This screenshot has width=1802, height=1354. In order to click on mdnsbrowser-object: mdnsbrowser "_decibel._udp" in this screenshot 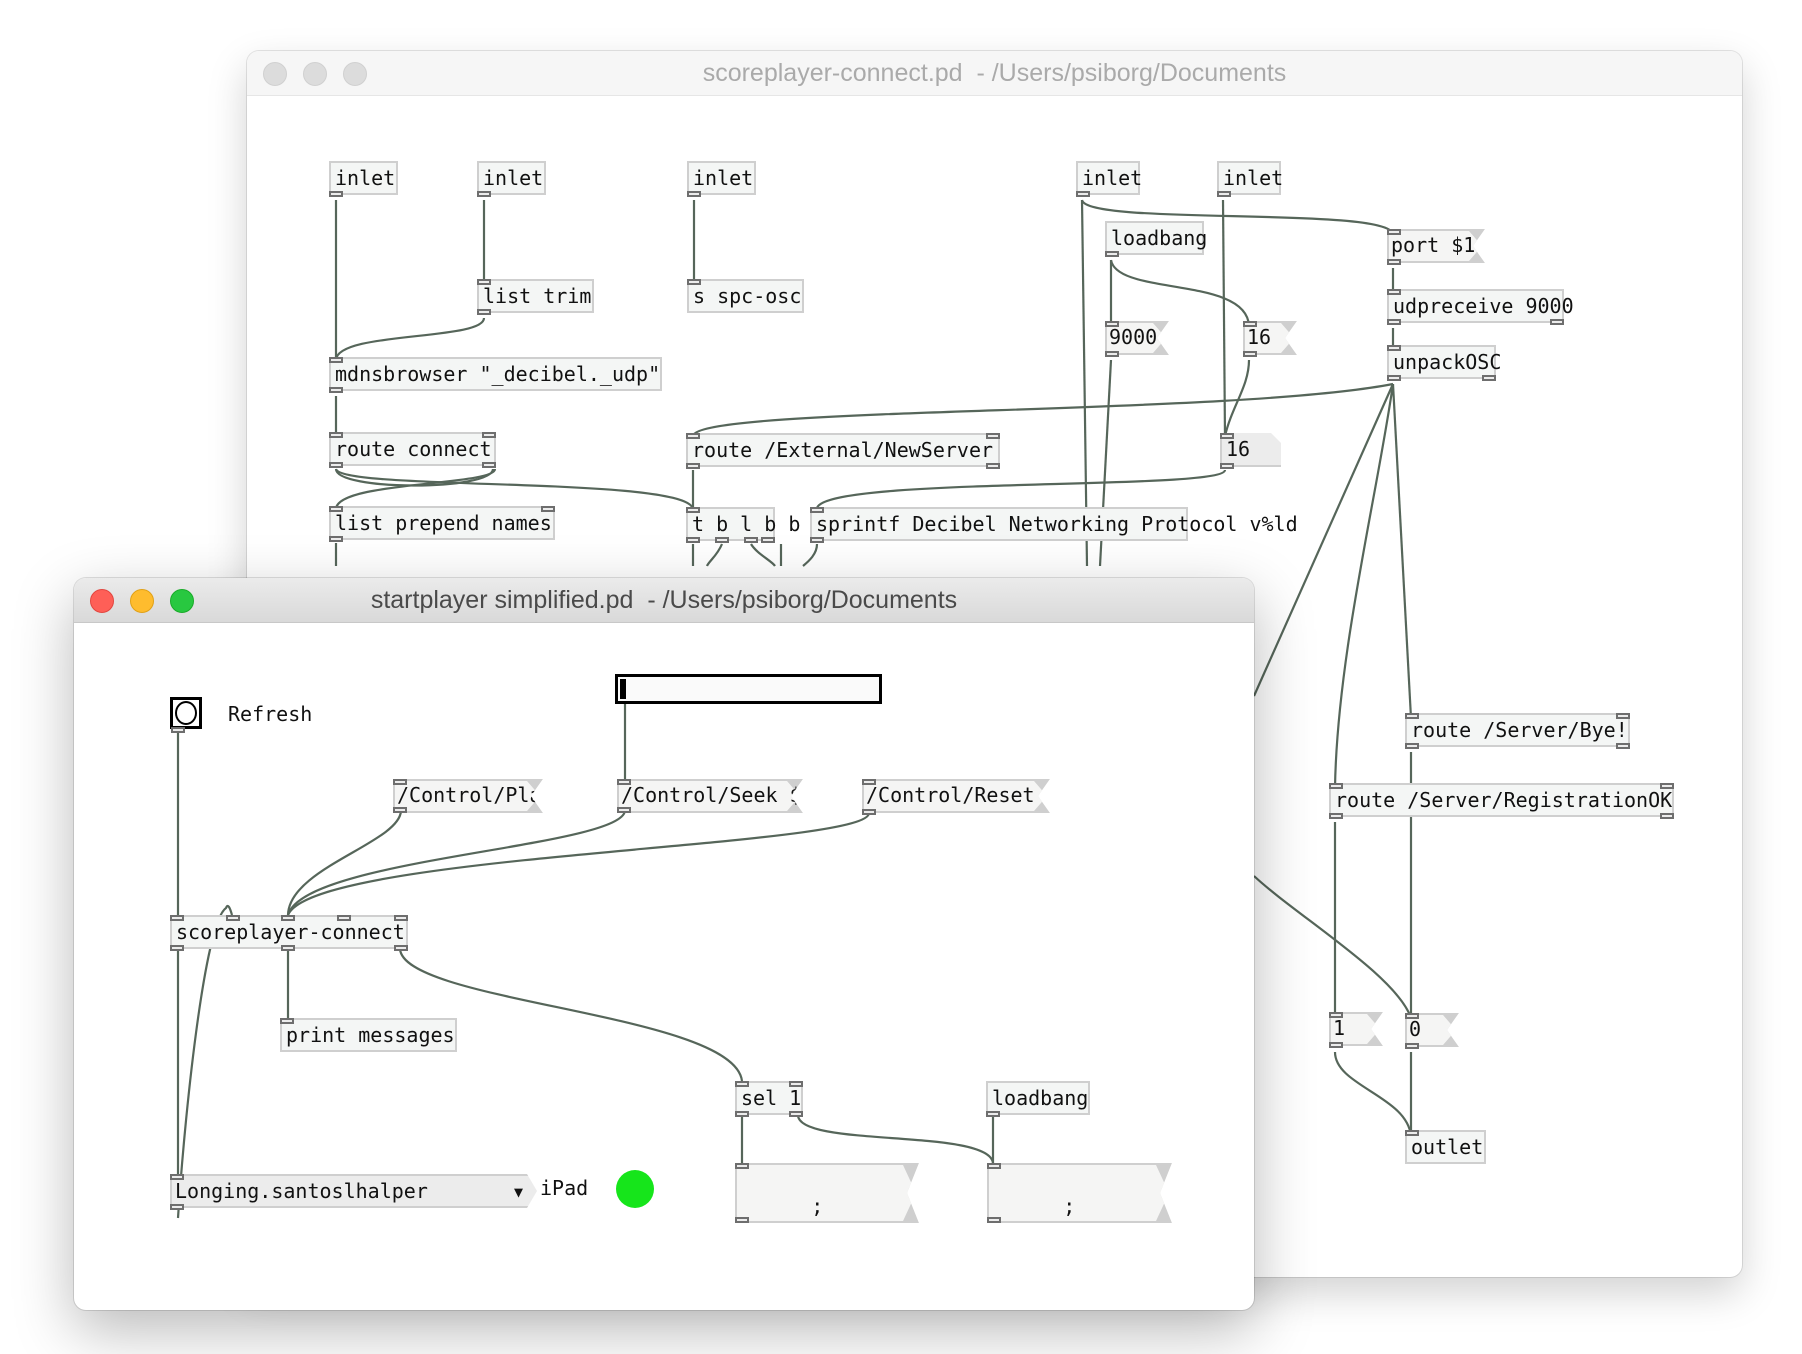, I will do `click(495, 374)`.